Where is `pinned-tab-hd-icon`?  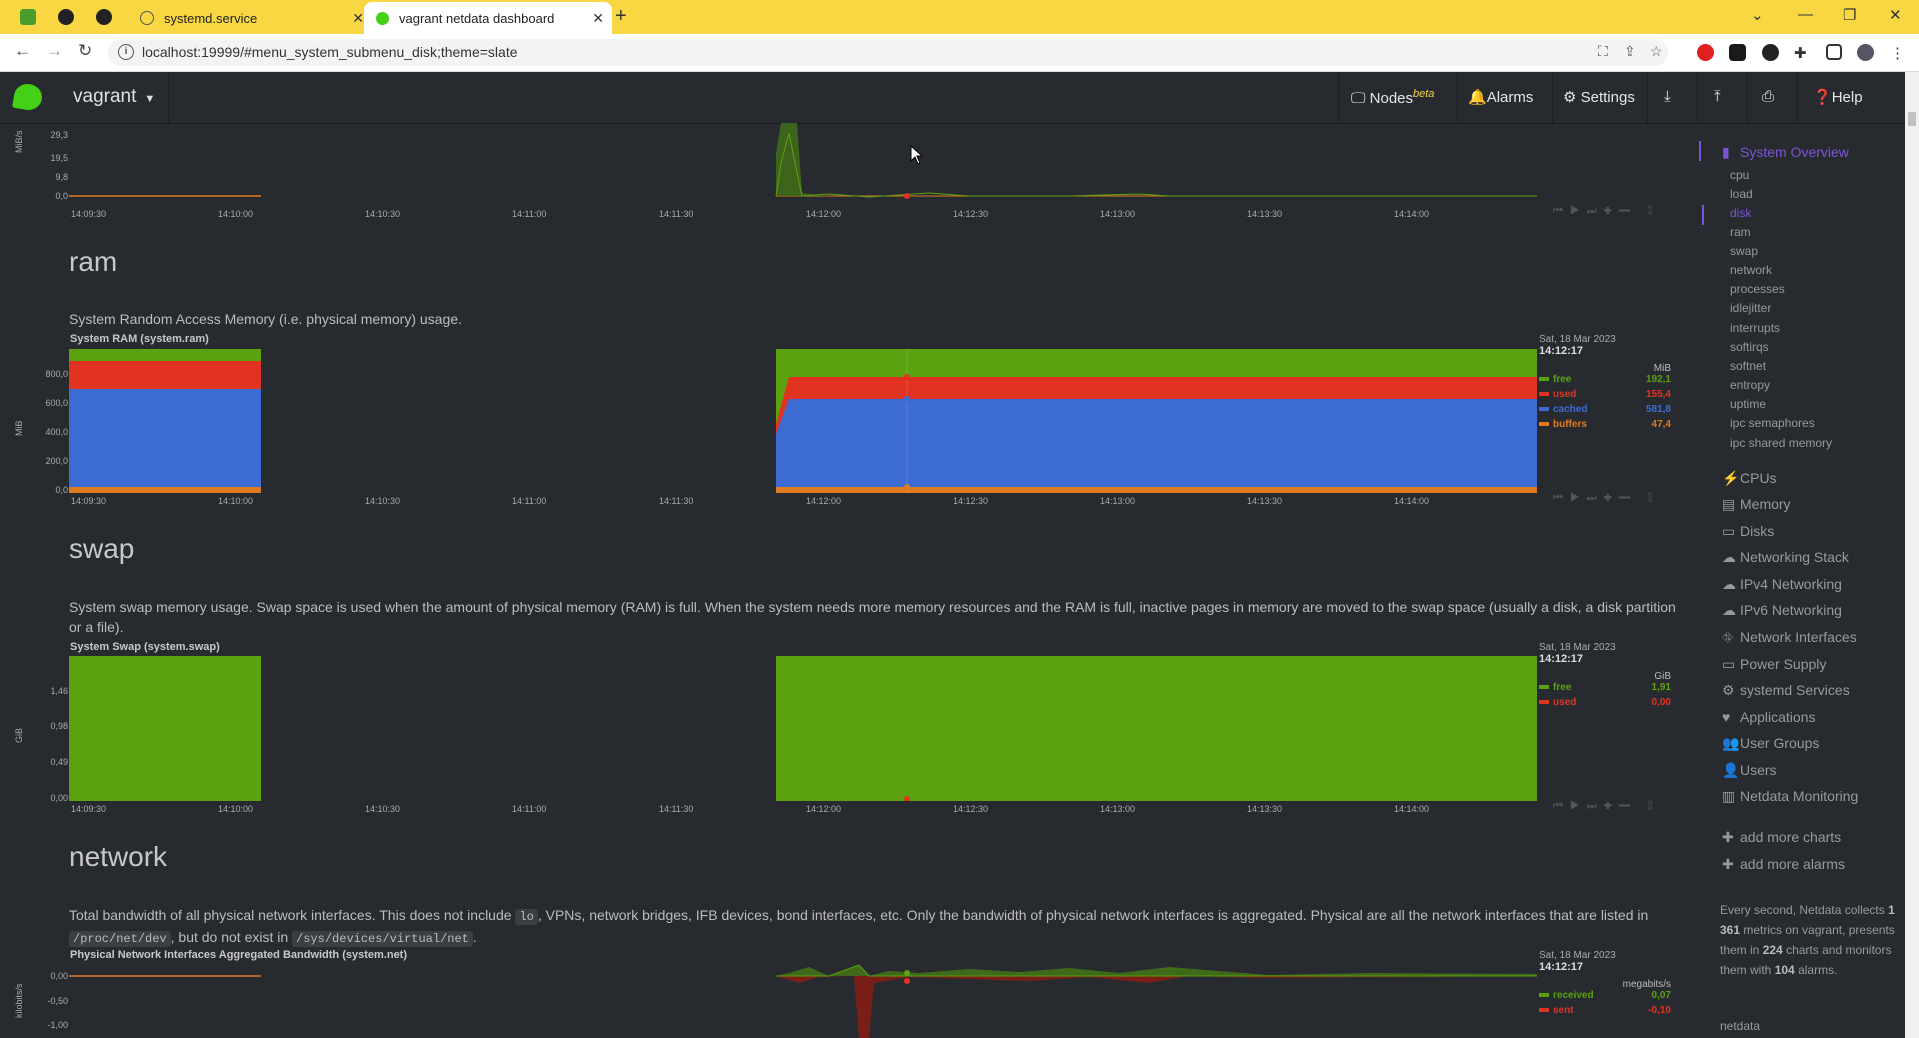
pinned-tab-hd-icon is located at coordinates (28, 17).